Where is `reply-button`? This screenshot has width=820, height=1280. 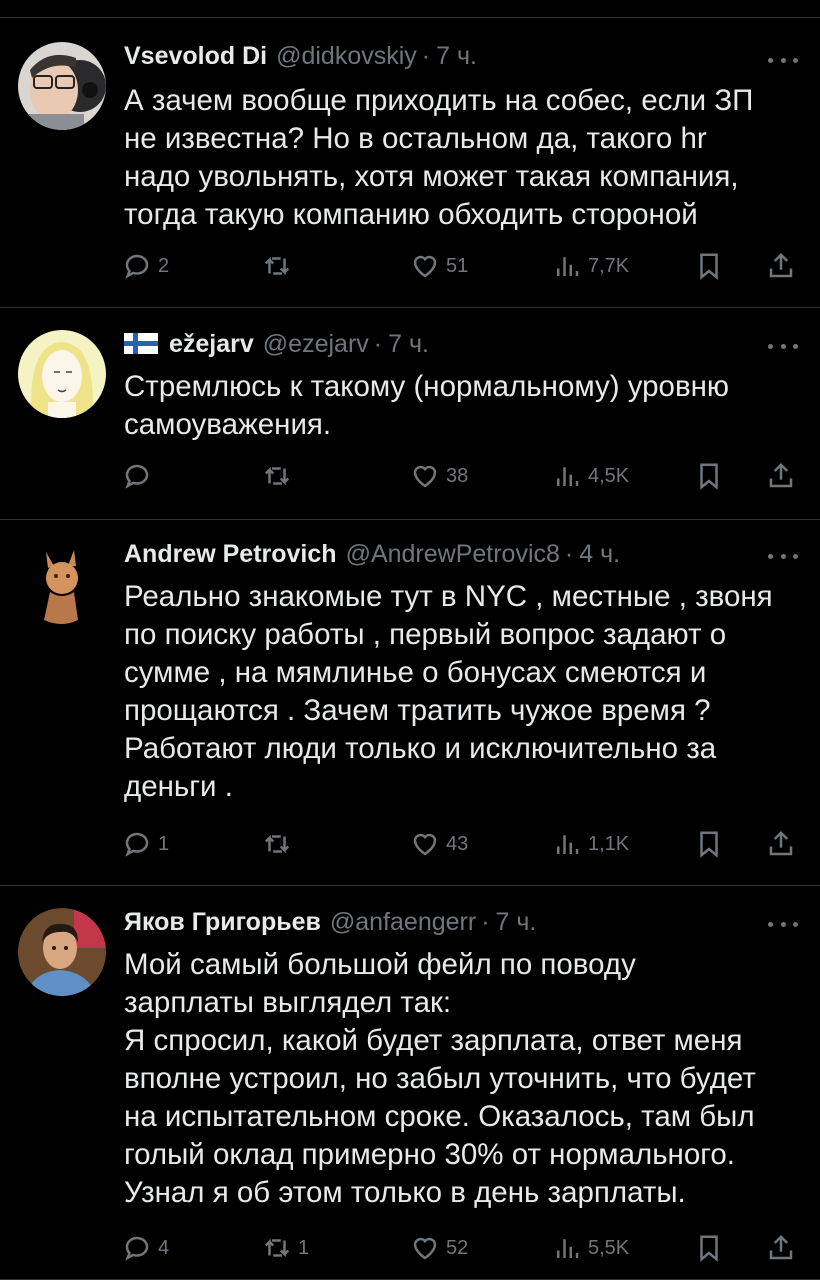 reply-button is located at coordinates (140, 476).